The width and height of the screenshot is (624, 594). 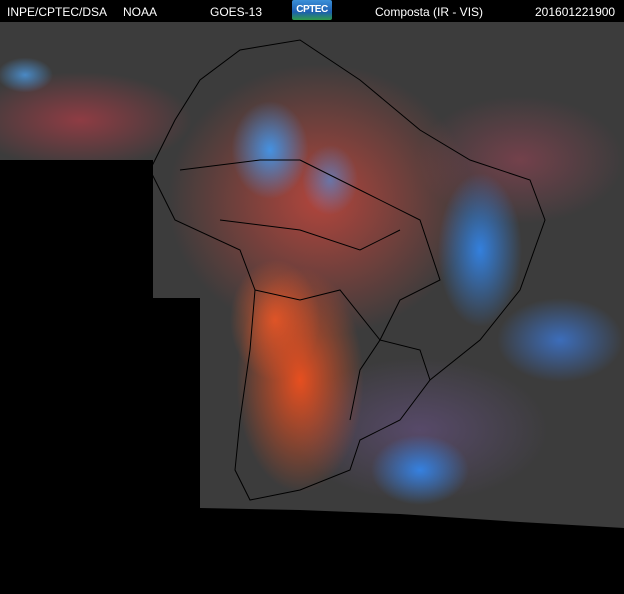 I want to click on agency-label: NOAA, so click(x=140, y=12).